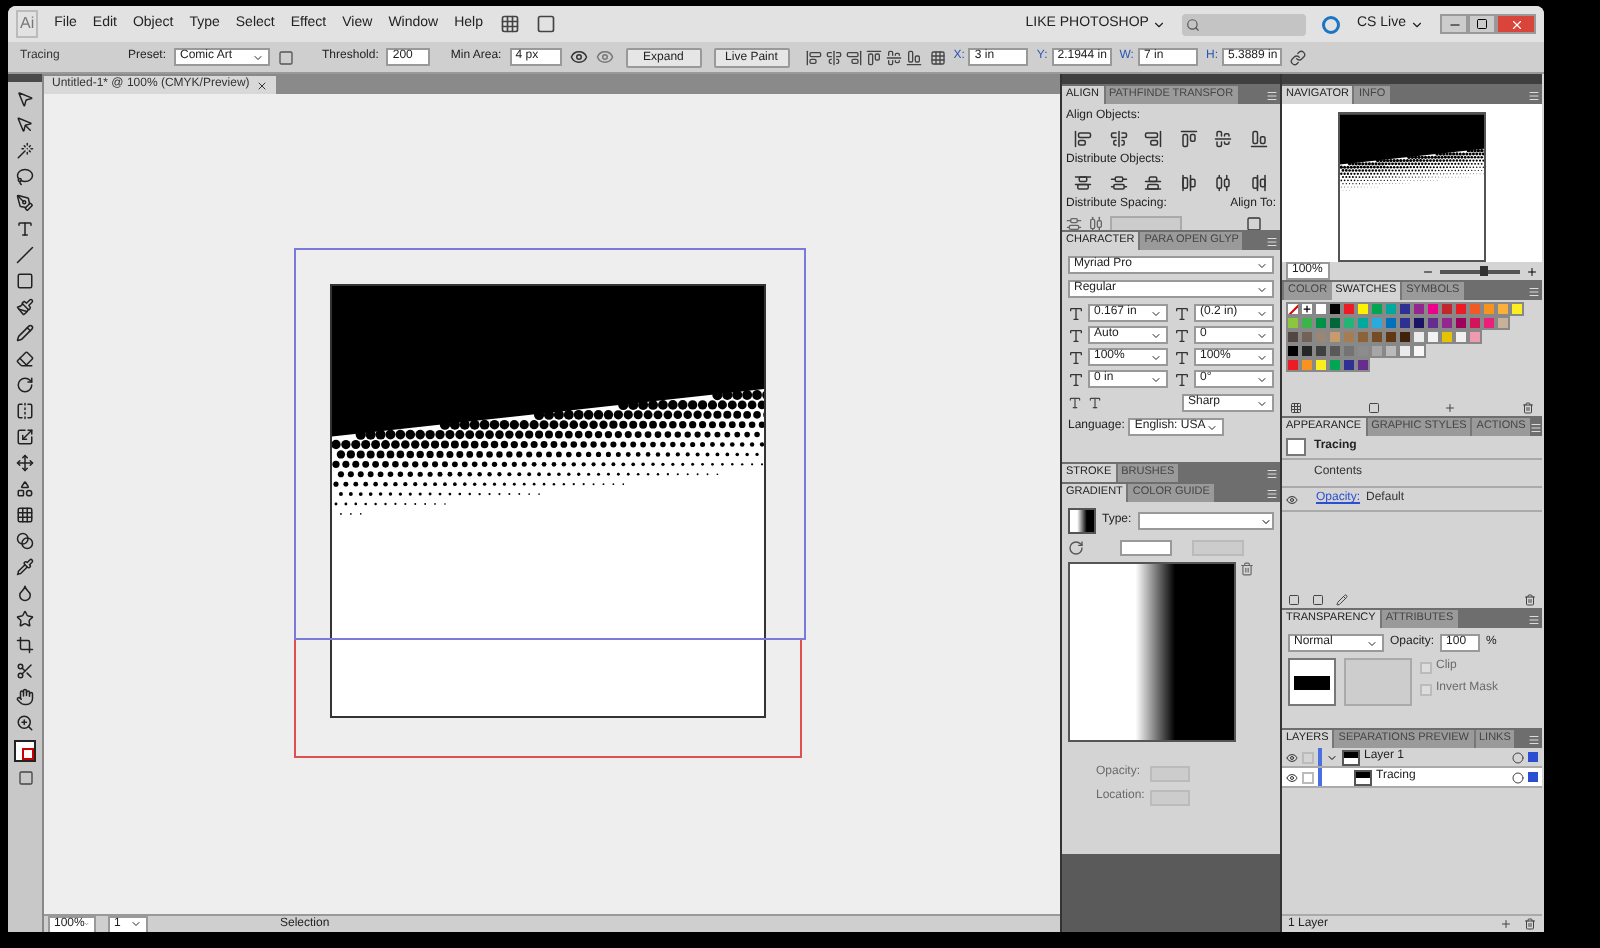 The height and width of the screenshot is (948, 1600). Describe the element at coordinates (1332, 757) in the screenshot. I see `expand-icon` at that location.